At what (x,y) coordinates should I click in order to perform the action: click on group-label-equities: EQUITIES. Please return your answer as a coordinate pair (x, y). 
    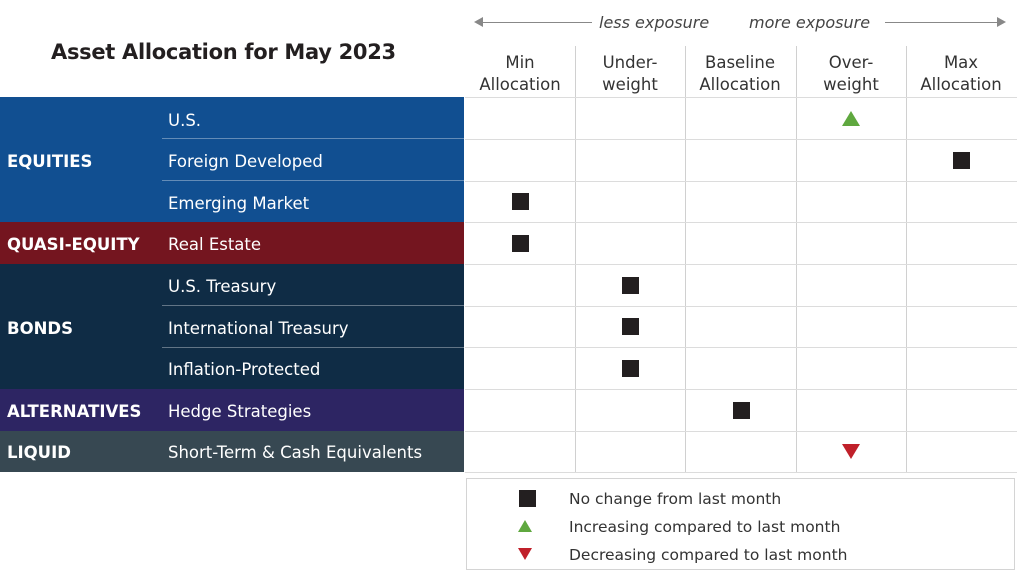
    Looking at the image, I should click on (50, 161).